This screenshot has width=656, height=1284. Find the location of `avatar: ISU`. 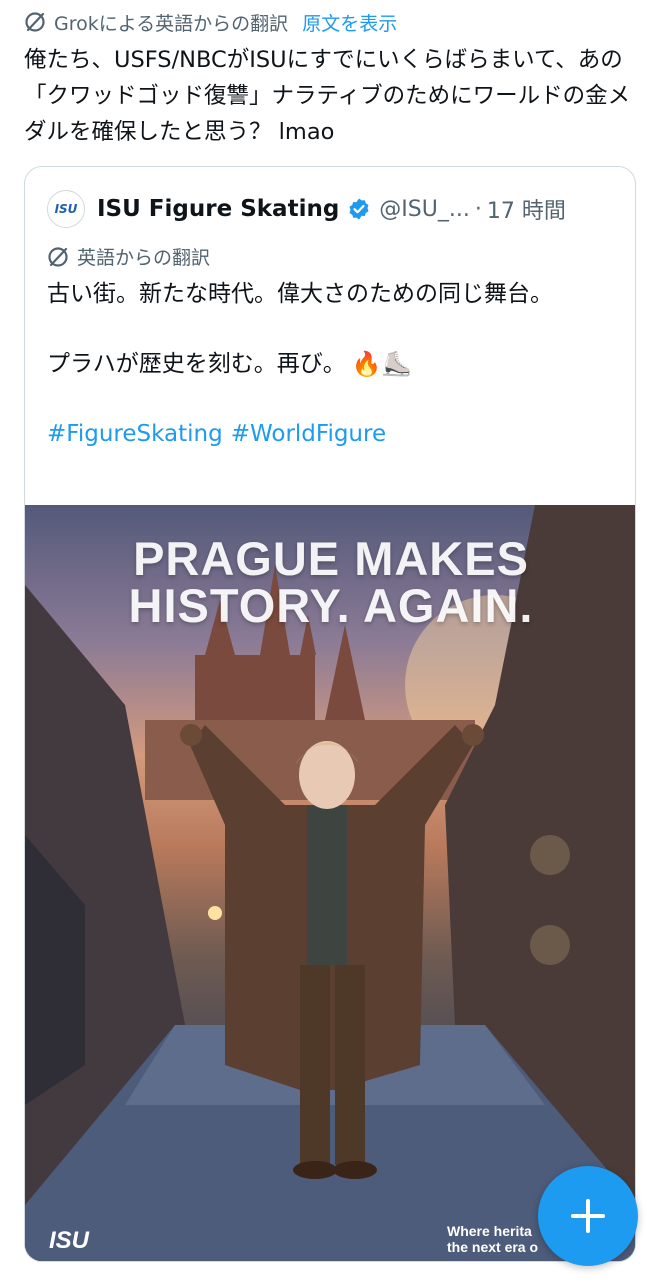

avatar: ISU is located at coordinates (66, 209).